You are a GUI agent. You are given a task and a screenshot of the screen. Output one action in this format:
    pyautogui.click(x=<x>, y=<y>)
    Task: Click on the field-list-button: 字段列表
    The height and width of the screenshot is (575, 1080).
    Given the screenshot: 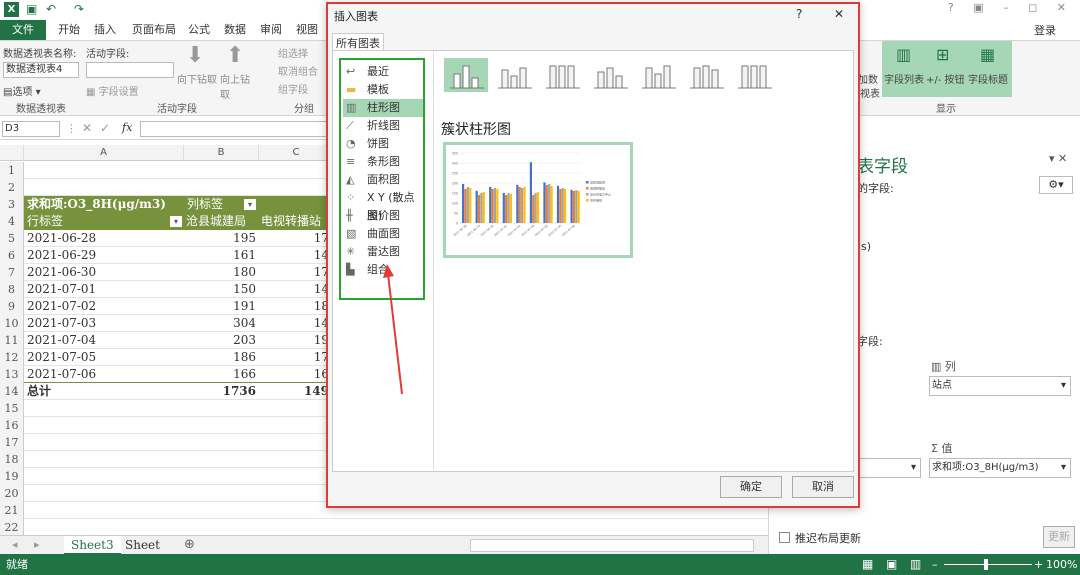 What is the action you would take?
    pyautogui.click(x=904, y=78)
    